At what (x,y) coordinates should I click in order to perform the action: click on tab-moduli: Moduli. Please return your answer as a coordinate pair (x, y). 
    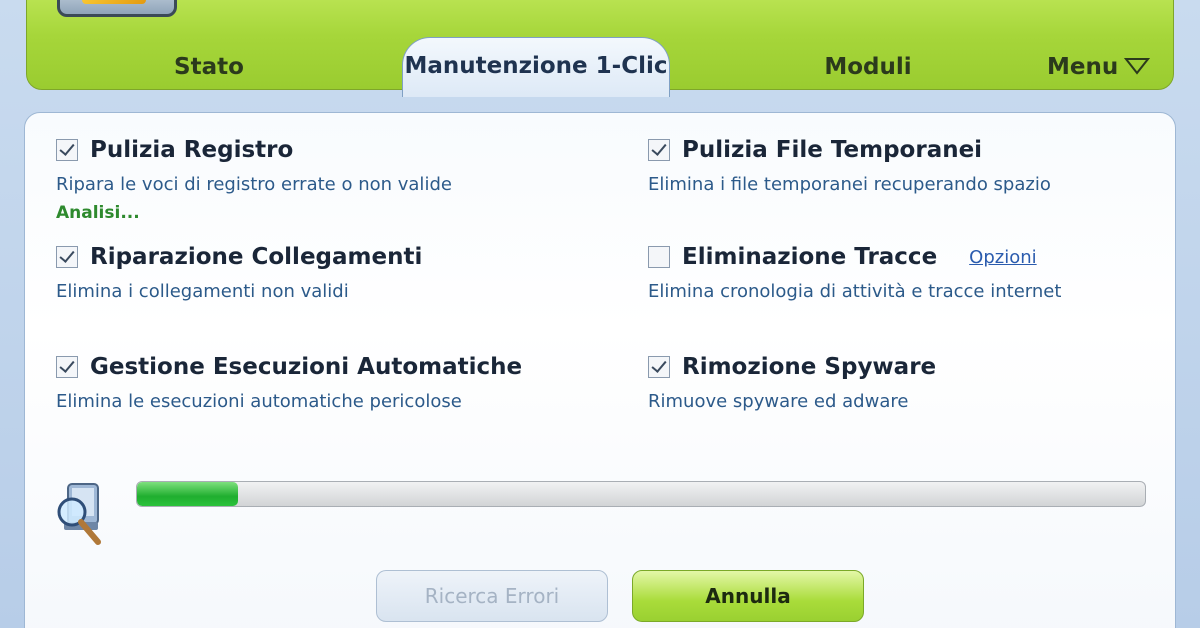
    Looking at the image, I should click on (868, 69).